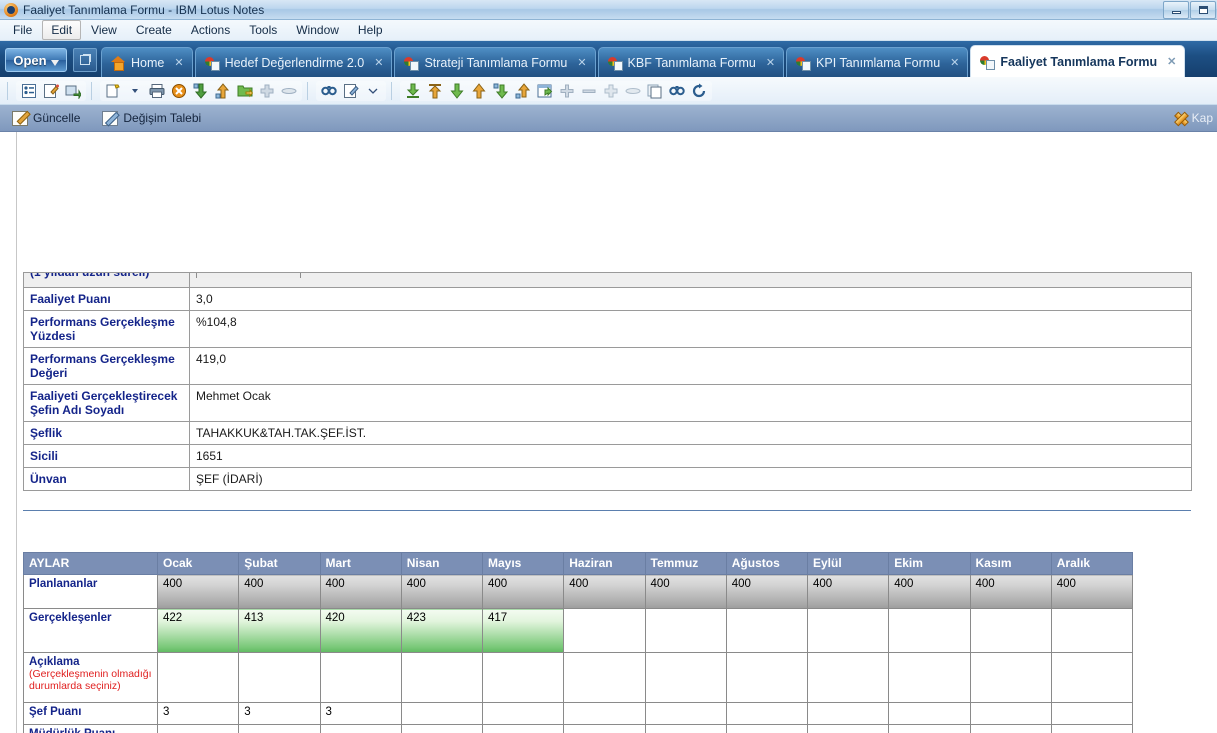 This screenshot has height=733, width=1217. What do you see at coordinates (690, 366) in the screenshot?
I see `form-value-performans-degeri: 419,0` at bounding box center [690, 366].